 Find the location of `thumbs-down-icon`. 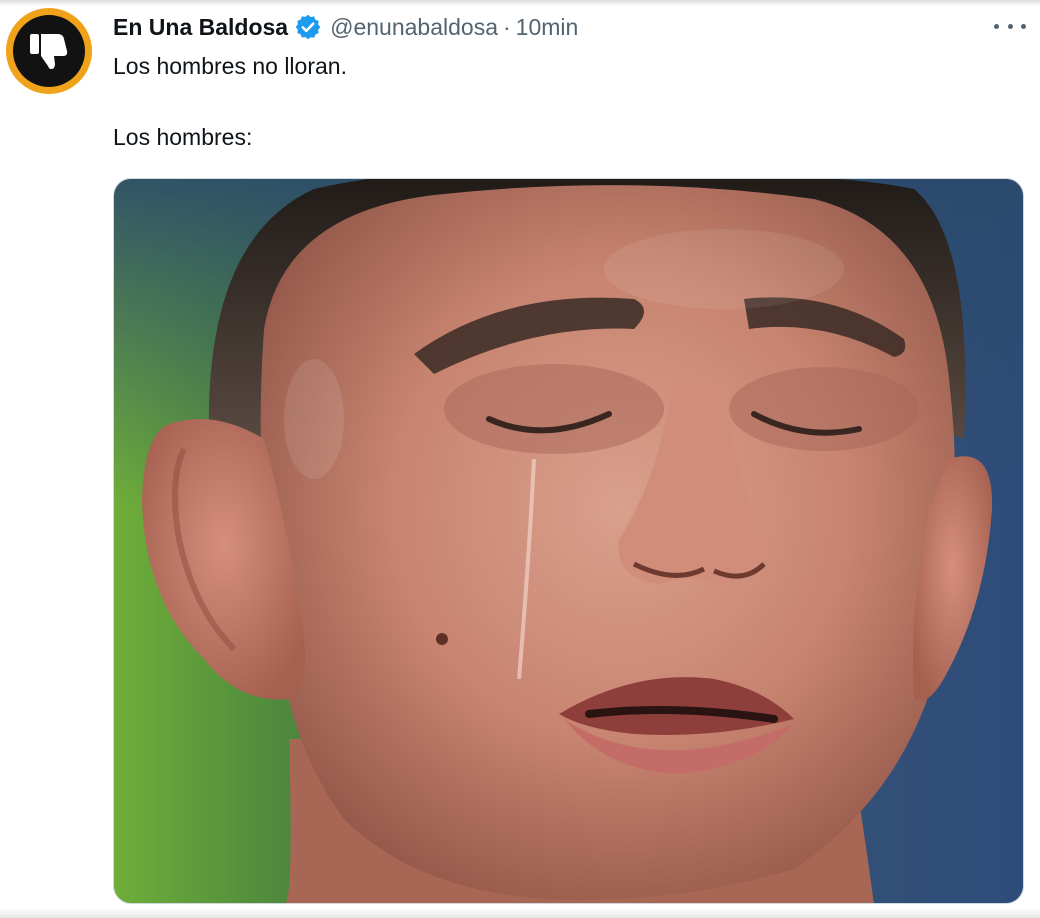

thumbs-down-icon is located at coordinates (49, 51).